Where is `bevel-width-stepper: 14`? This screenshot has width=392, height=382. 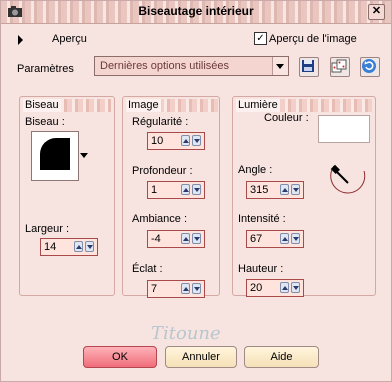
bevel-width-stepper: 14 is located at coordinates (69, 247).